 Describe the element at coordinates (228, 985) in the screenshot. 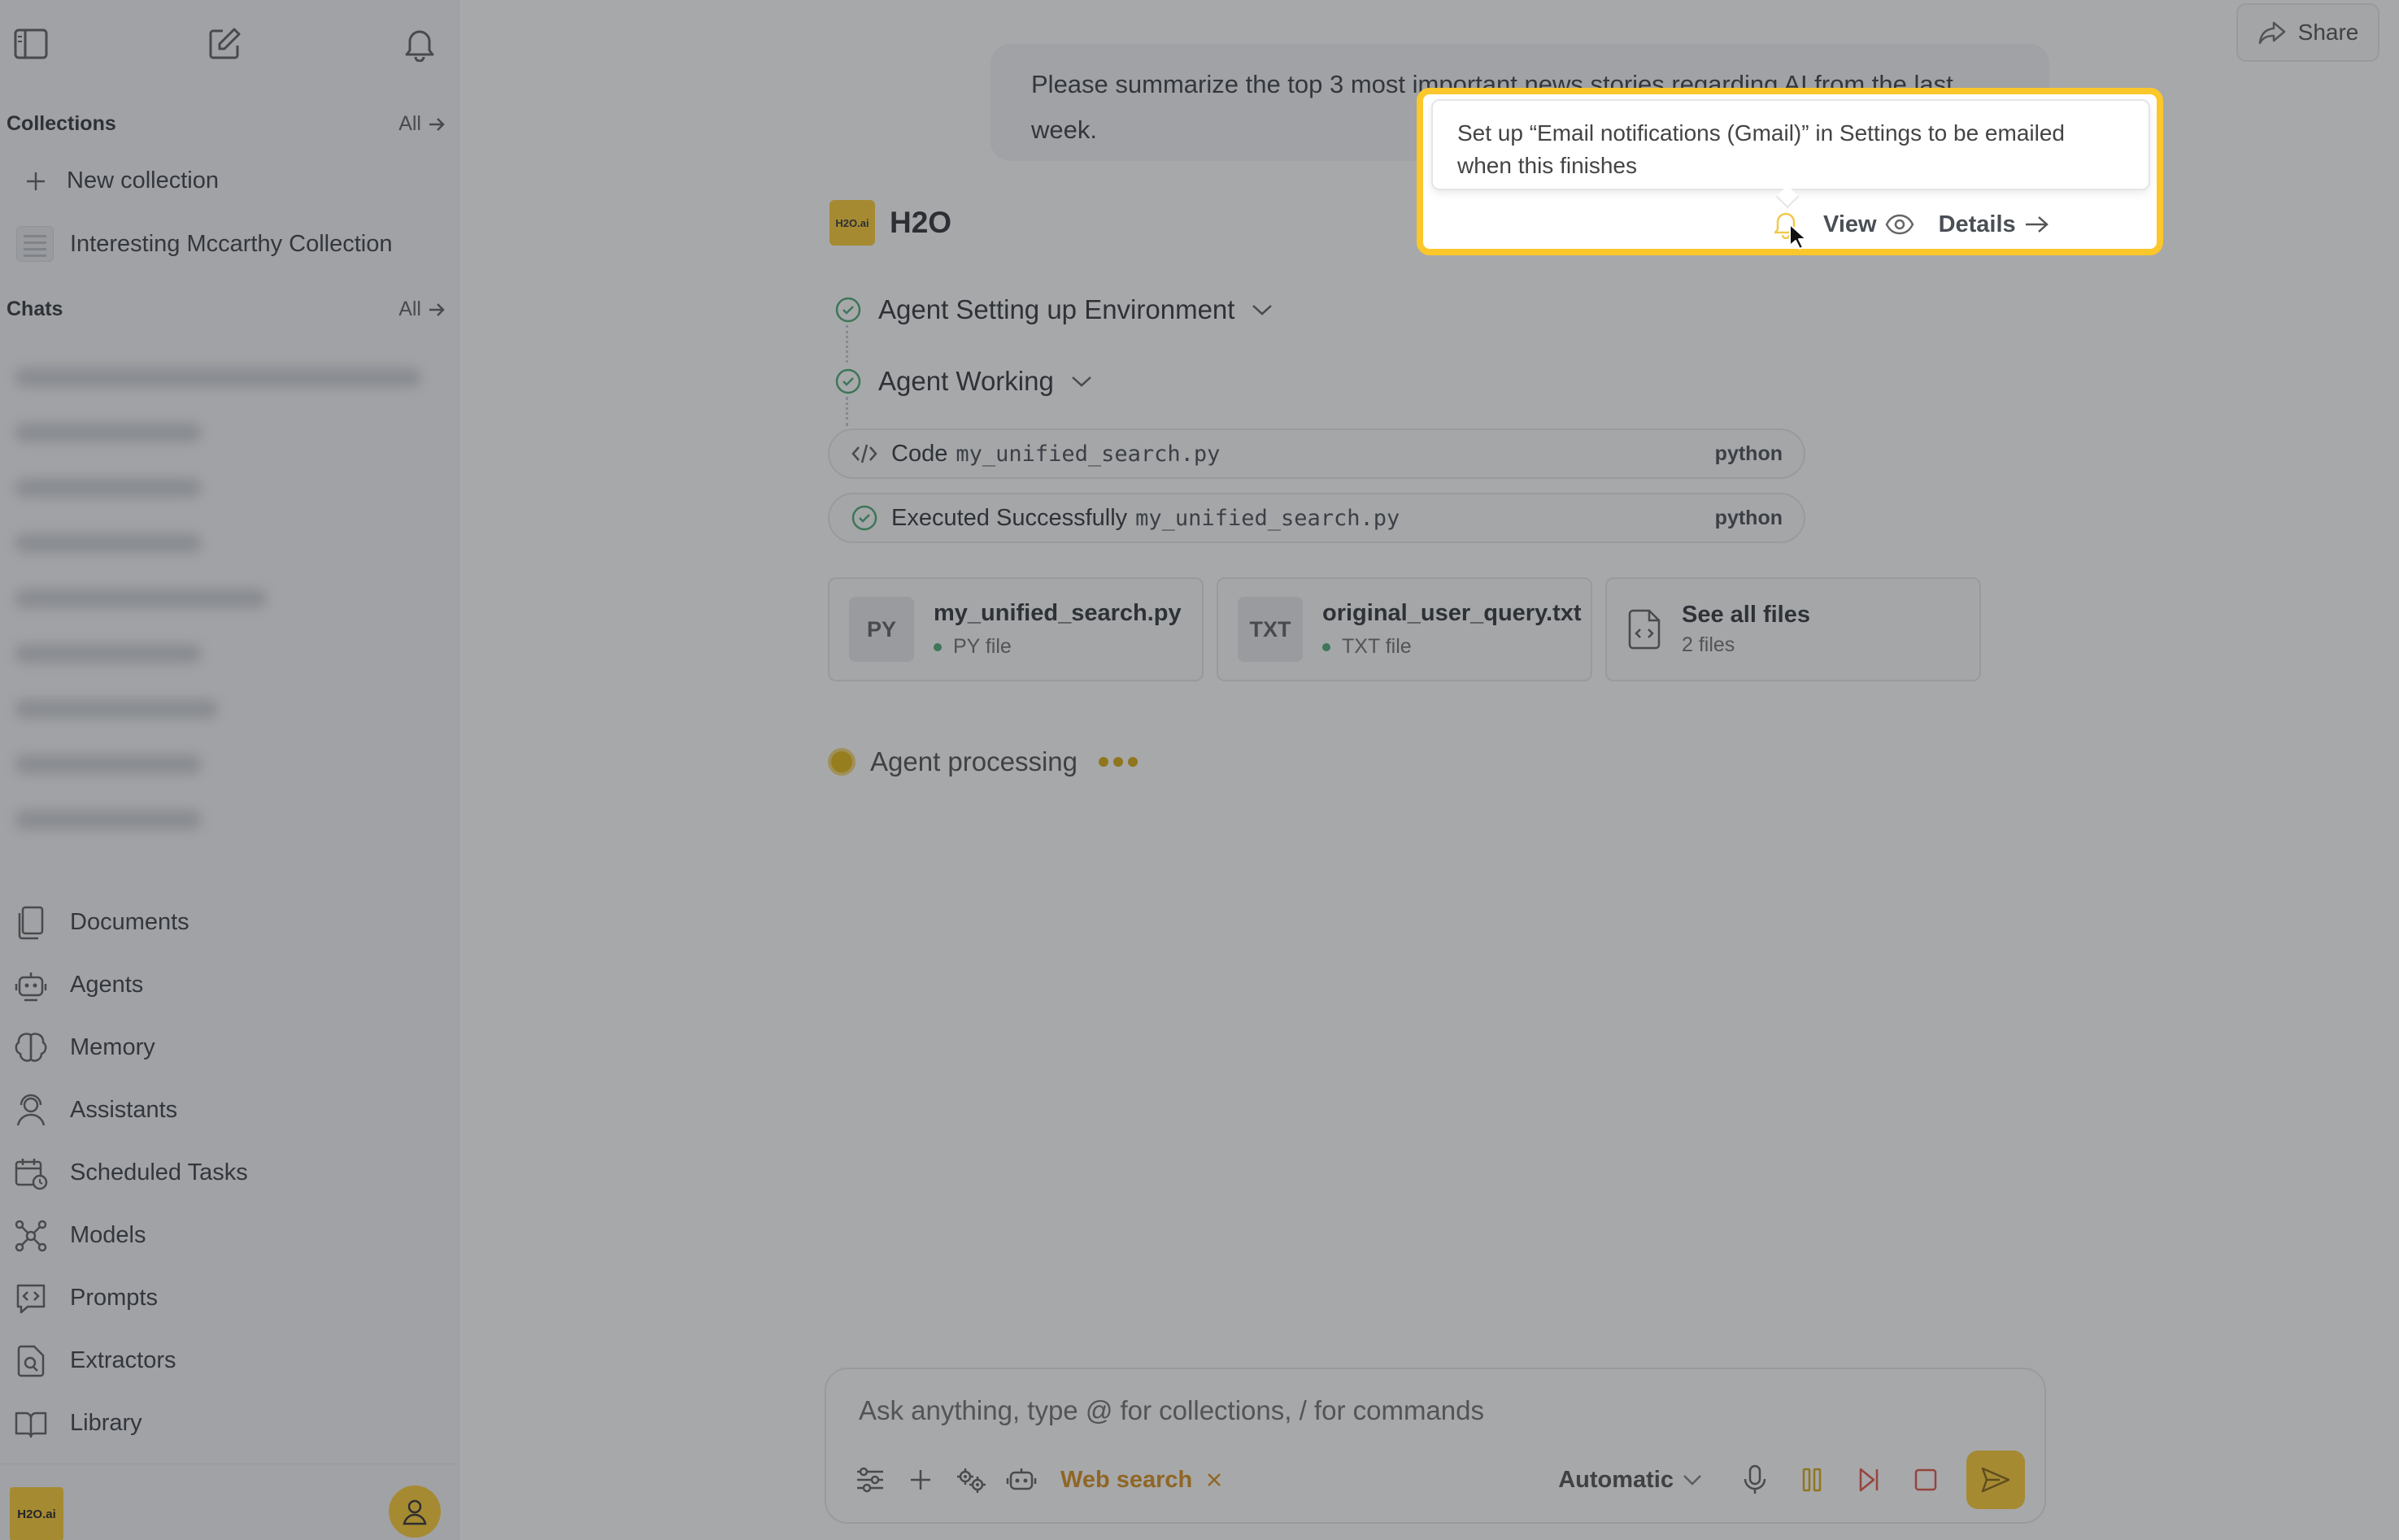

I see `nav-agents: Agents` at that location.